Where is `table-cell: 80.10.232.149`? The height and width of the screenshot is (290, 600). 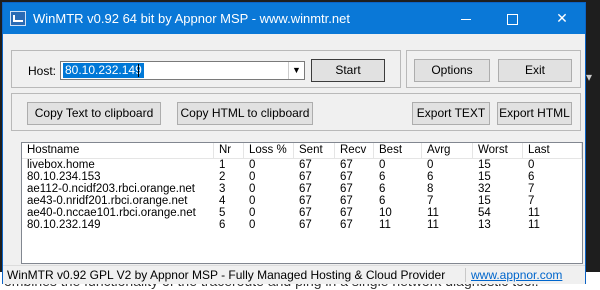 table-cell: 80.10.232.149 is located at coordinates (64, 225).